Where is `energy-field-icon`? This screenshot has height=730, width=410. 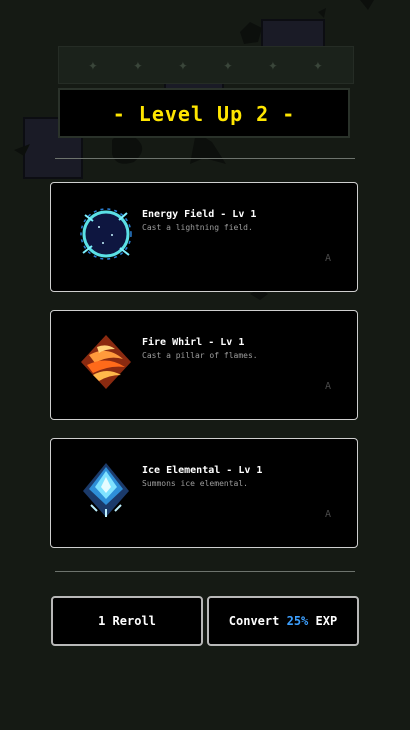 energy-field-icon is located at coordinates (106, 234).